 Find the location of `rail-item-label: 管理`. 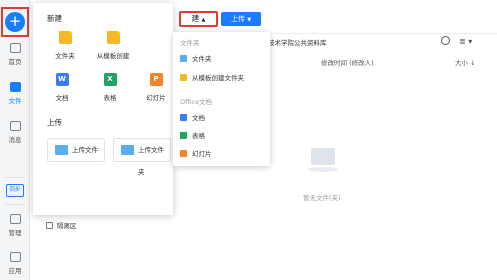

rail-item-label: 管理 is located at coordinates (15, 233).